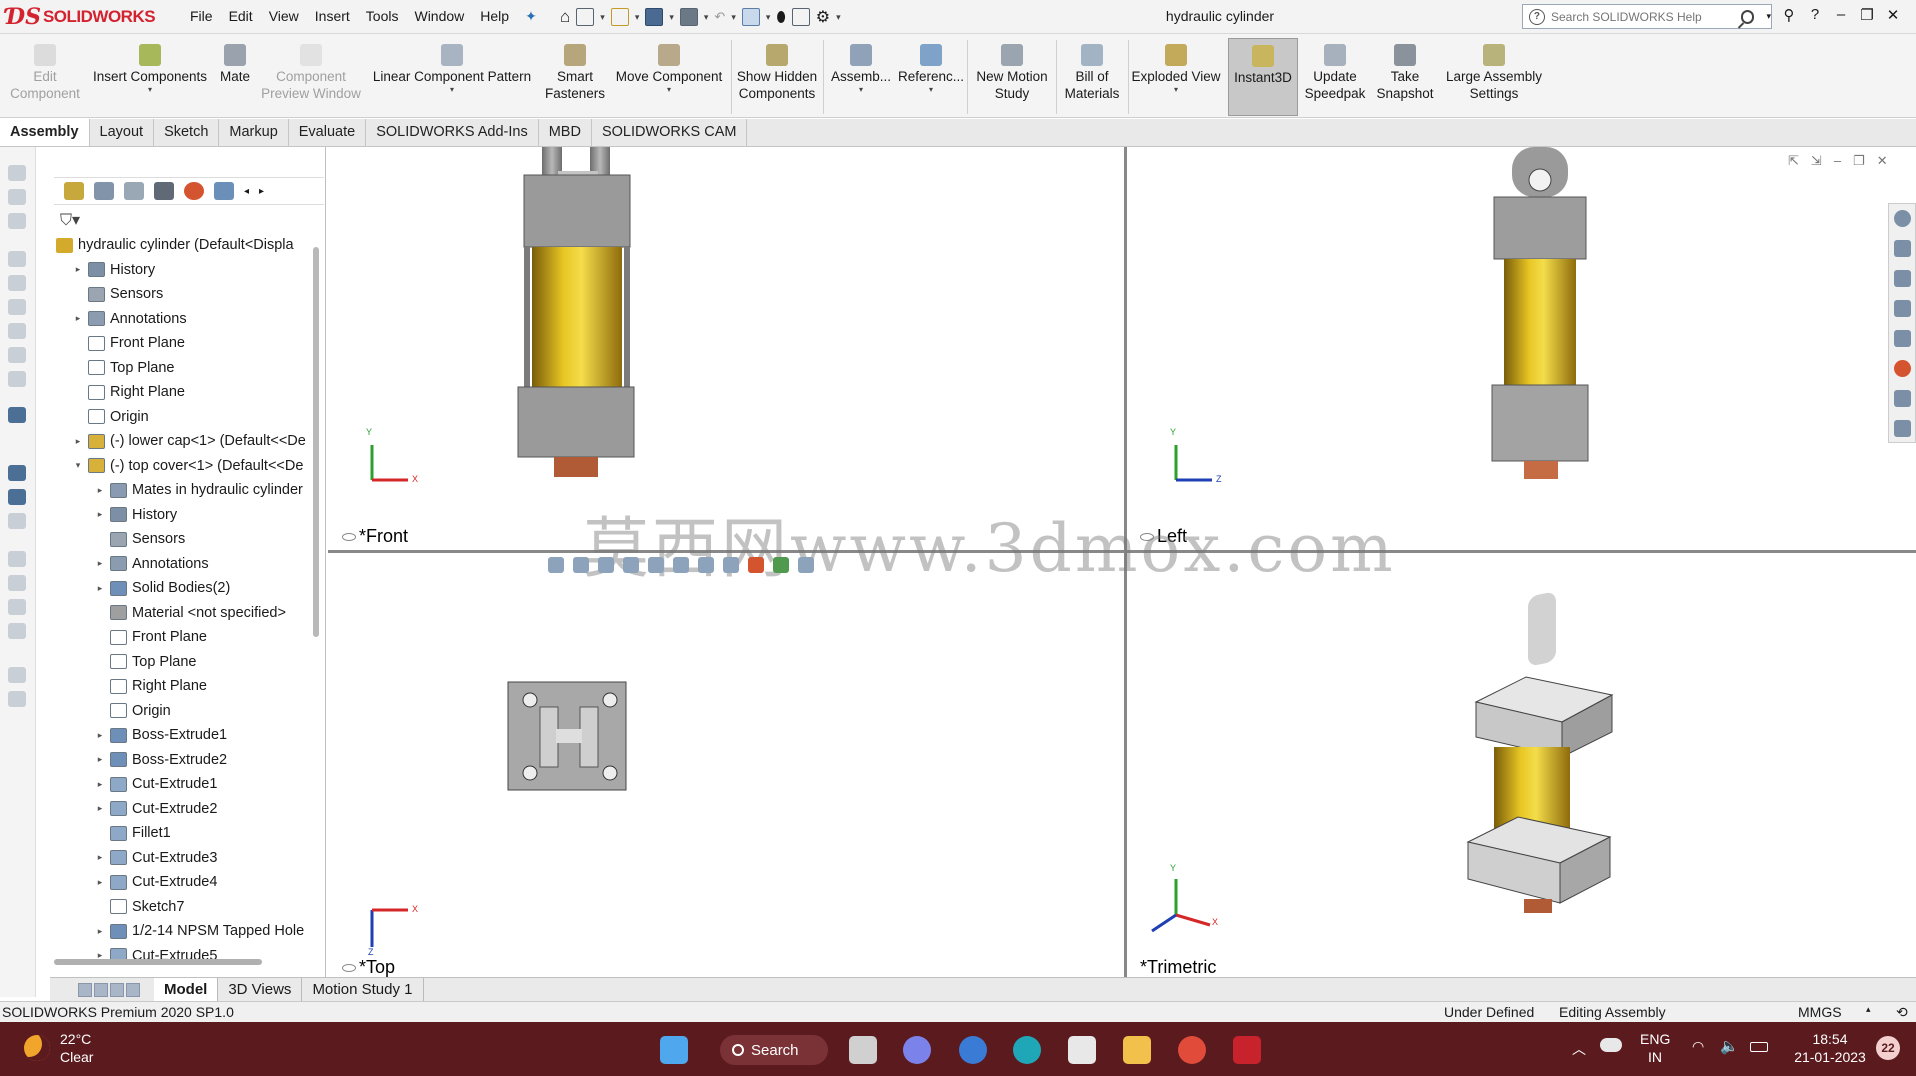 The height and width of the screenshot is (1076, 1916). What do you see at coordinates (133, 989) in the screenshot?
I see `last-tab-icon` at bounding box center [133, 989].